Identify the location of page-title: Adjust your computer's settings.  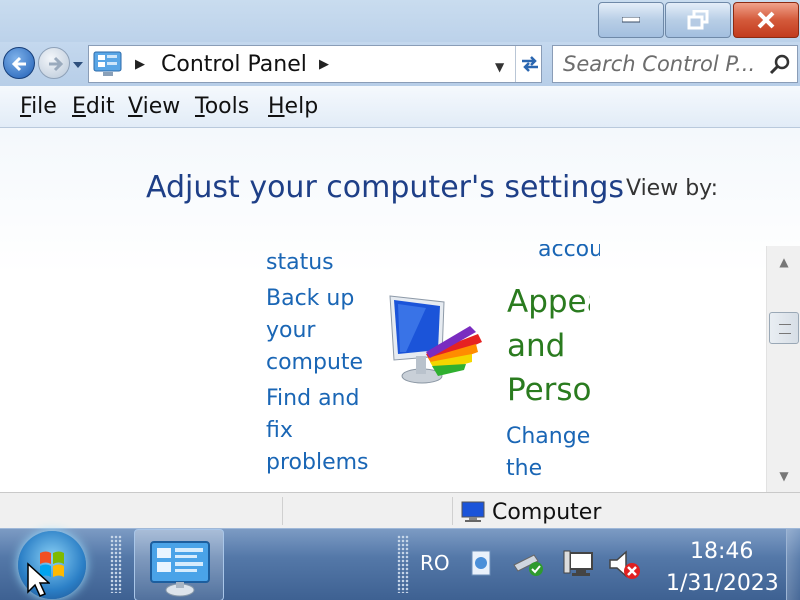
(385, 187).